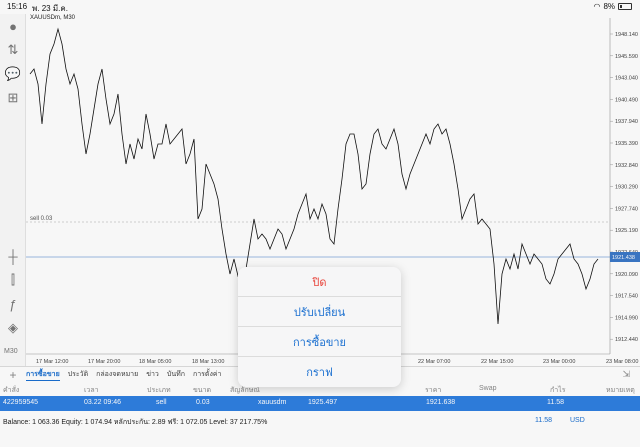  Describe the element at coordinates (319, 282) in the screenshot. I see `close-order-button: ปิด` at that location.